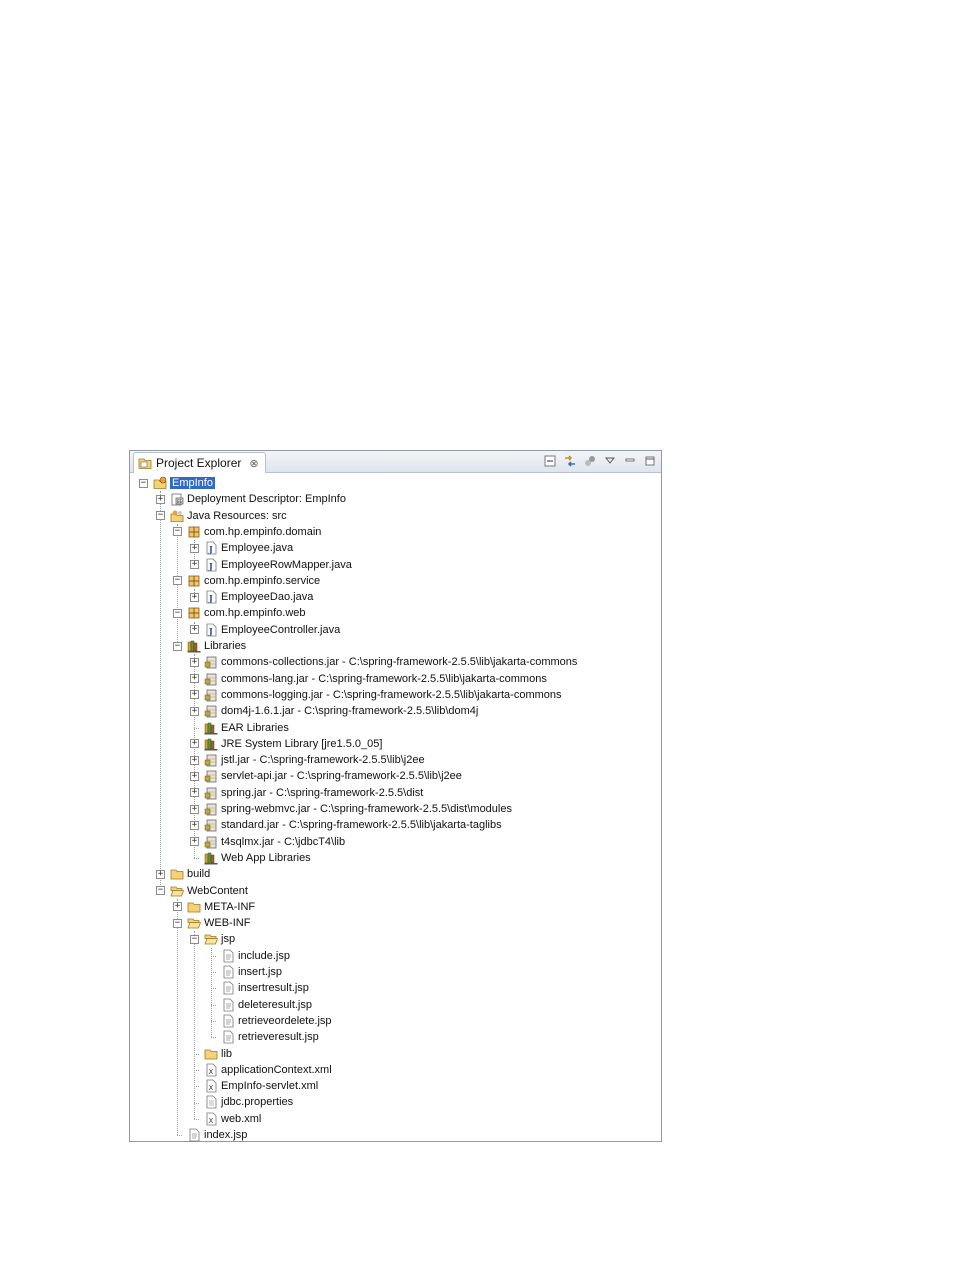  I want to click on tree-item: + J EmployeeDao.java, so click(251, 597).